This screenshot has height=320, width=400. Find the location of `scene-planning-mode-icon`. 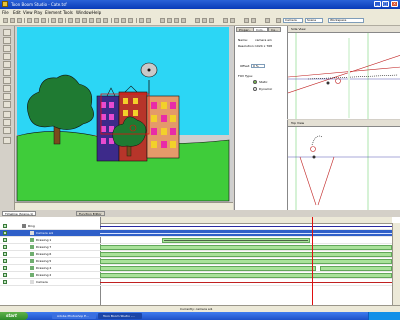

scene-planning-mode-icon is located at coordinates (148, 20).